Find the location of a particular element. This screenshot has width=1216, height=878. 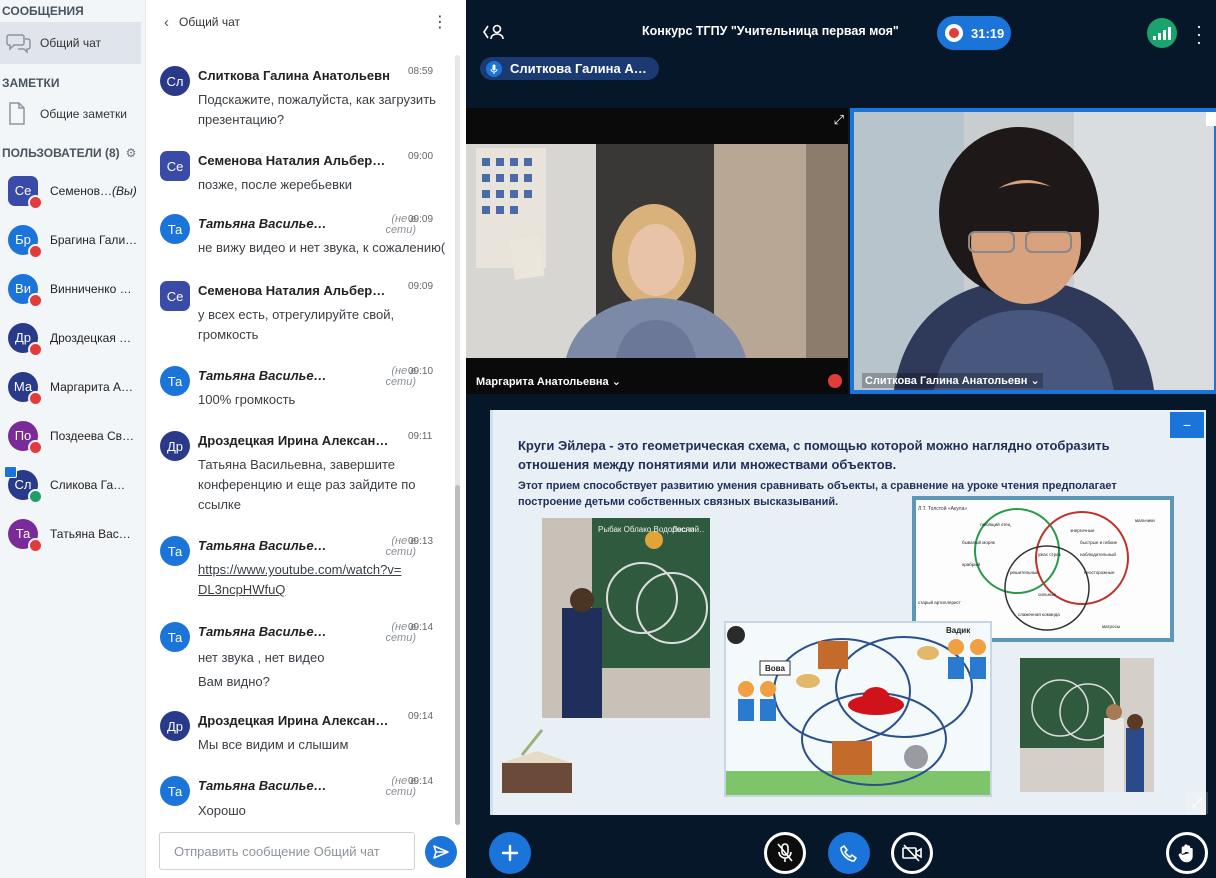

message-time: 09:13 is located at coordinates (421, 541).